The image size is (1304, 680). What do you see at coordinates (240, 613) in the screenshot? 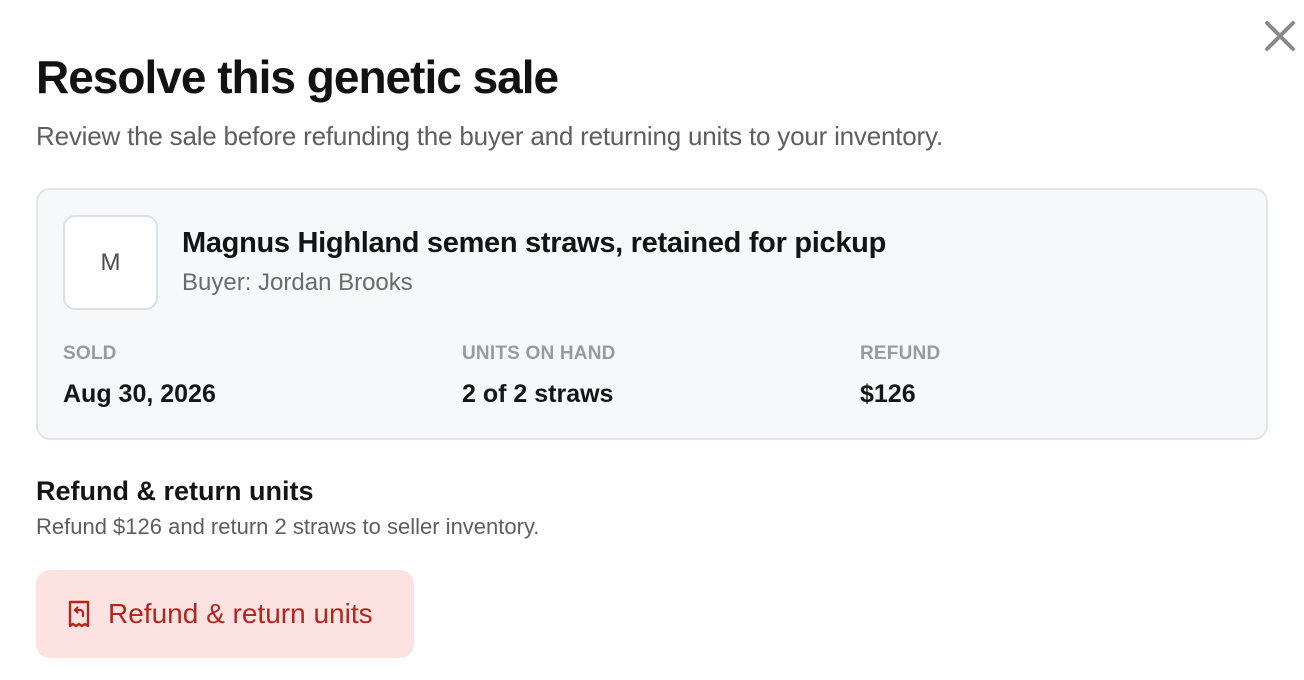
I see `refund-return-button-label: Refund & return units` at bounding box center [240, 613].